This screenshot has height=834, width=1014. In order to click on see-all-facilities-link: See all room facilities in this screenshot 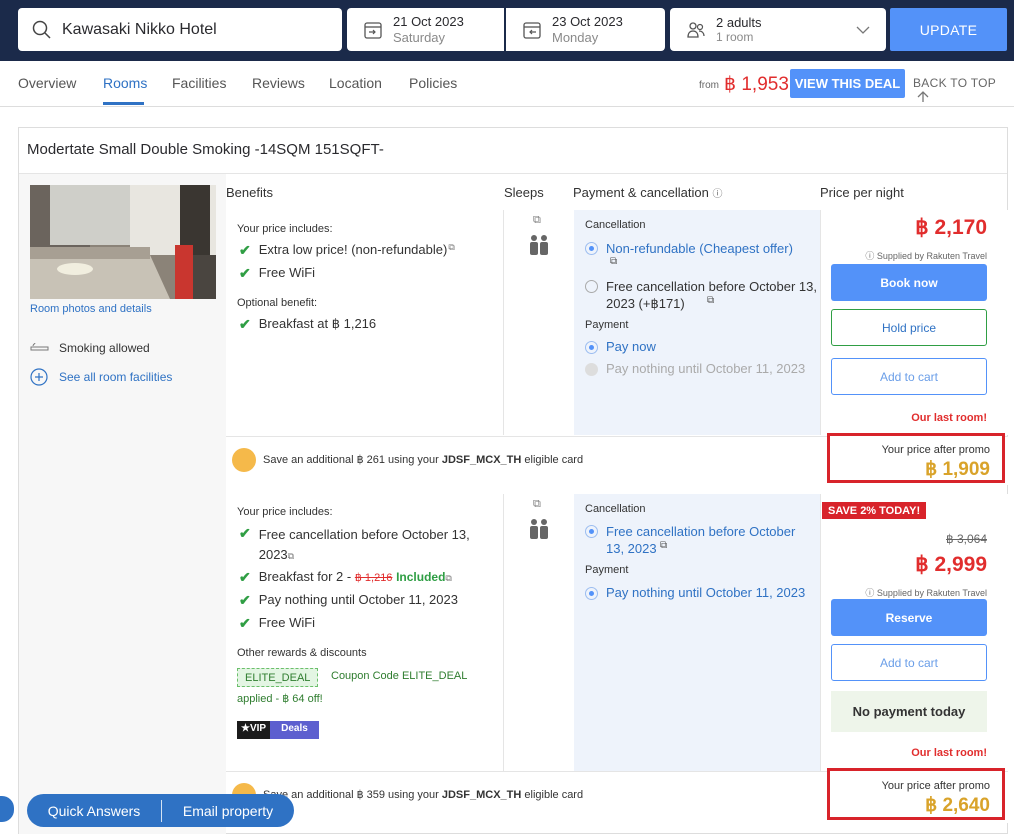, I will do `click(101, 377)`.